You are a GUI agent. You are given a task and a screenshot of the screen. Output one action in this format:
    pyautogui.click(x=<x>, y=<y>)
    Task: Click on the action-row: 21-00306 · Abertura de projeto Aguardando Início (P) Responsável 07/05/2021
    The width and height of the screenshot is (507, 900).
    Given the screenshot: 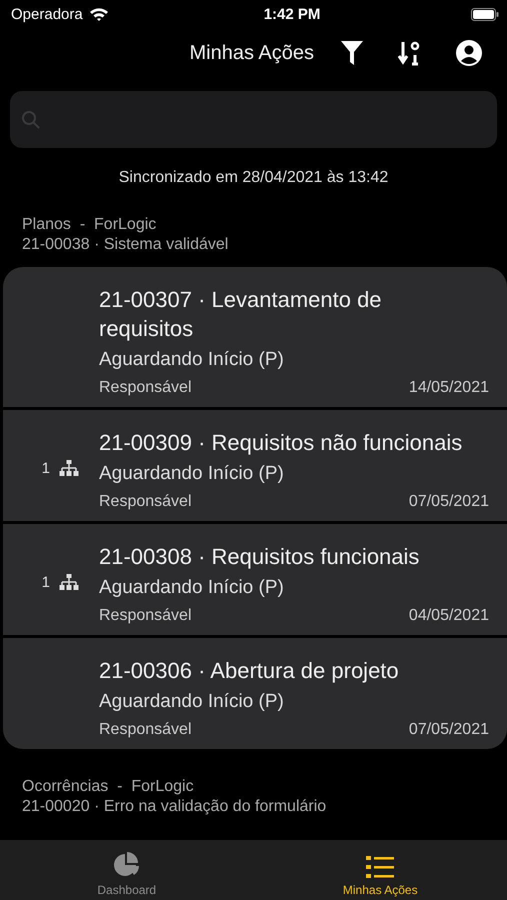 What is the action you would take?
    pyautogui.click(x=255, y=693)
    